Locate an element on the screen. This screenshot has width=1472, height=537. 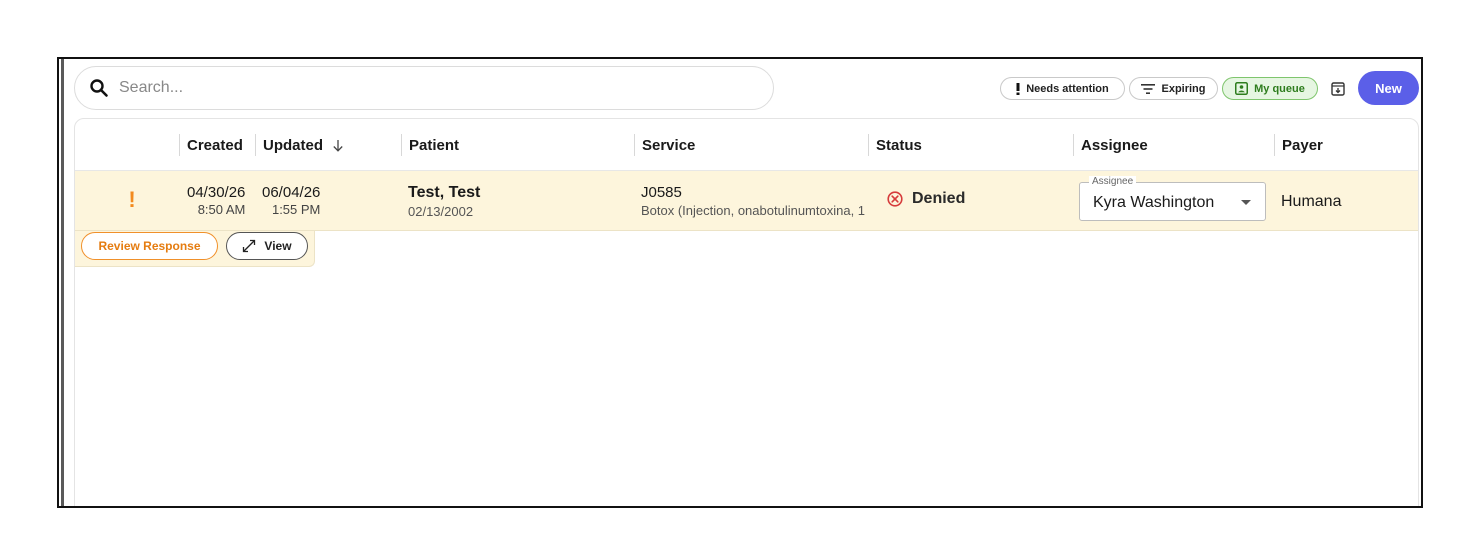
status-cell: Denied is located at coordinates (926, 199).